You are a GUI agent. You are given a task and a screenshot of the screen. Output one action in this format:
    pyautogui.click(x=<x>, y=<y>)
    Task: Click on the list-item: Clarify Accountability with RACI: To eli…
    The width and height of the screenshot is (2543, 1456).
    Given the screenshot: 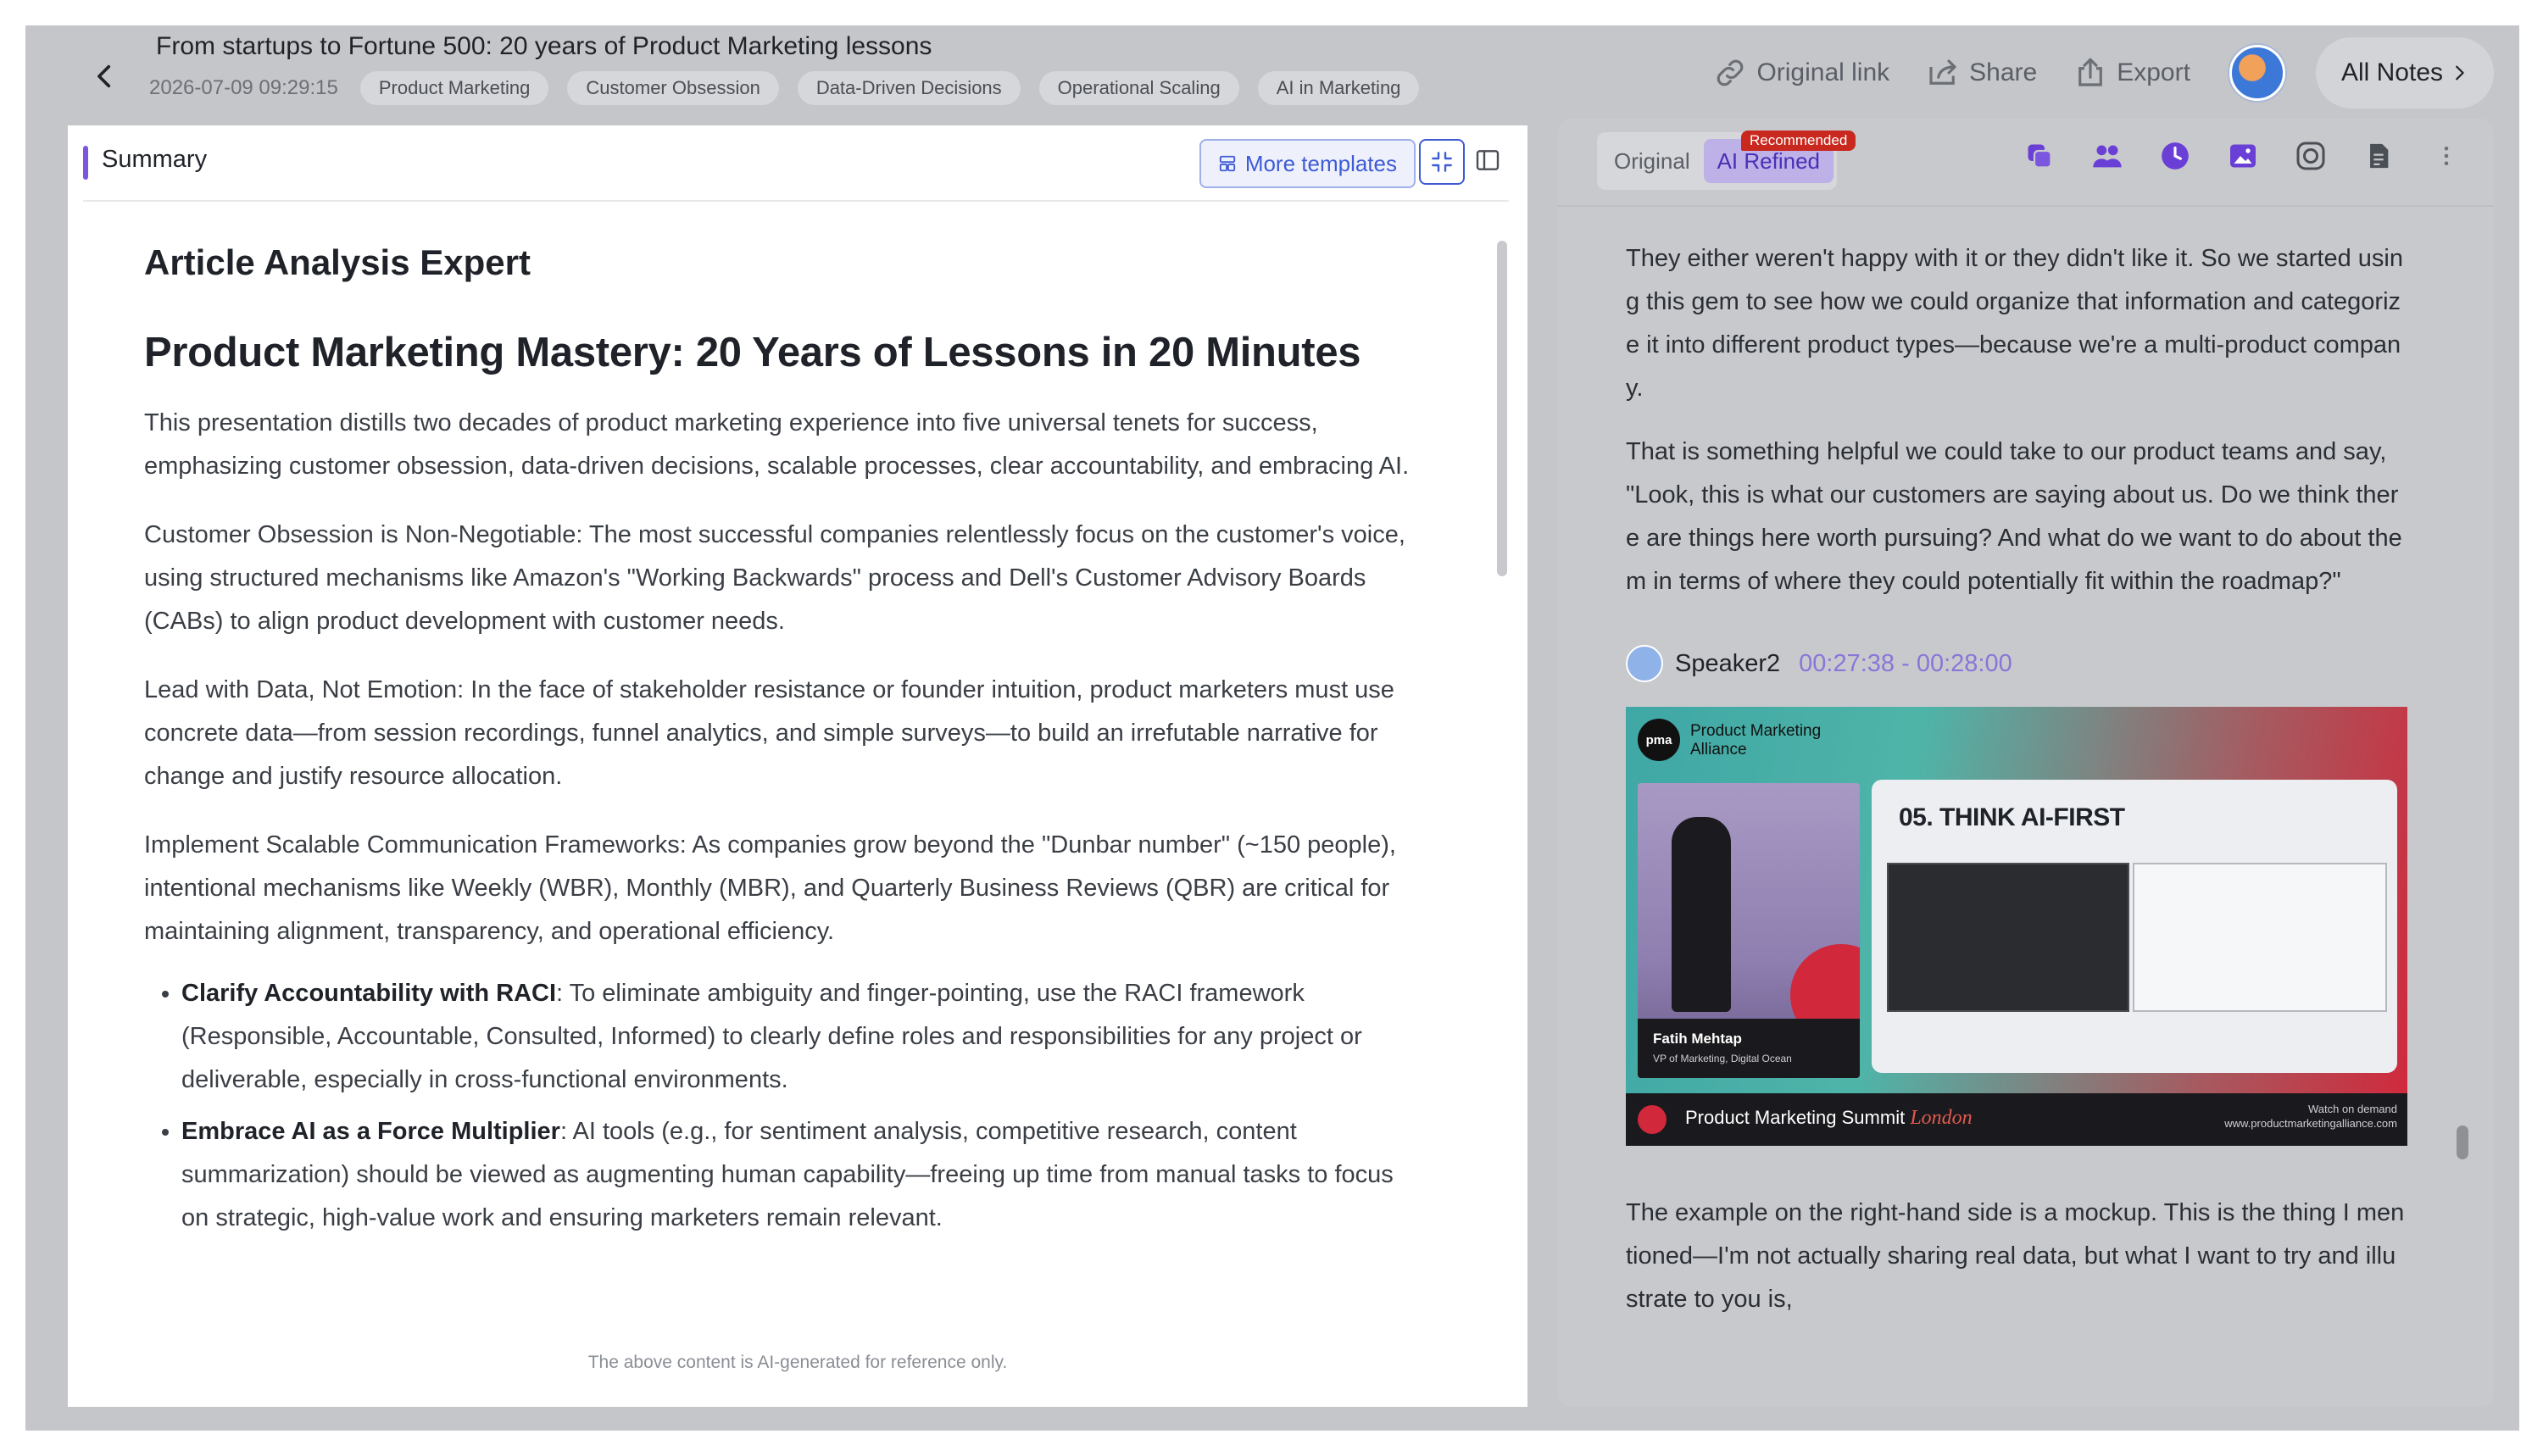 What is the action you would take?
    pyautogui.click(x=802, y=1037)
    